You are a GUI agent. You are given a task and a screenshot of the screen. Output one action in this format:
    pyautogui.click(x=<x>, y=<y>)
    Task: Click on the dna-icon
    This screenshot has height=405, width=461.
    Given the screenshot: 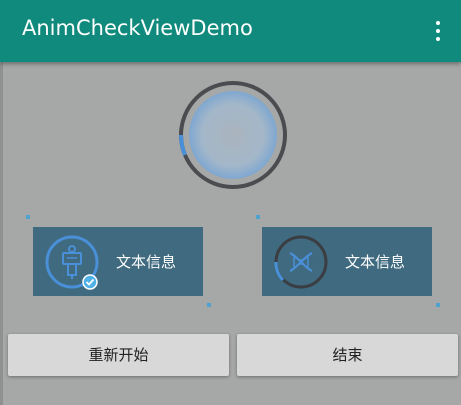 What is the action you would take?
    pyautogui.click(x=301, y=262)
    